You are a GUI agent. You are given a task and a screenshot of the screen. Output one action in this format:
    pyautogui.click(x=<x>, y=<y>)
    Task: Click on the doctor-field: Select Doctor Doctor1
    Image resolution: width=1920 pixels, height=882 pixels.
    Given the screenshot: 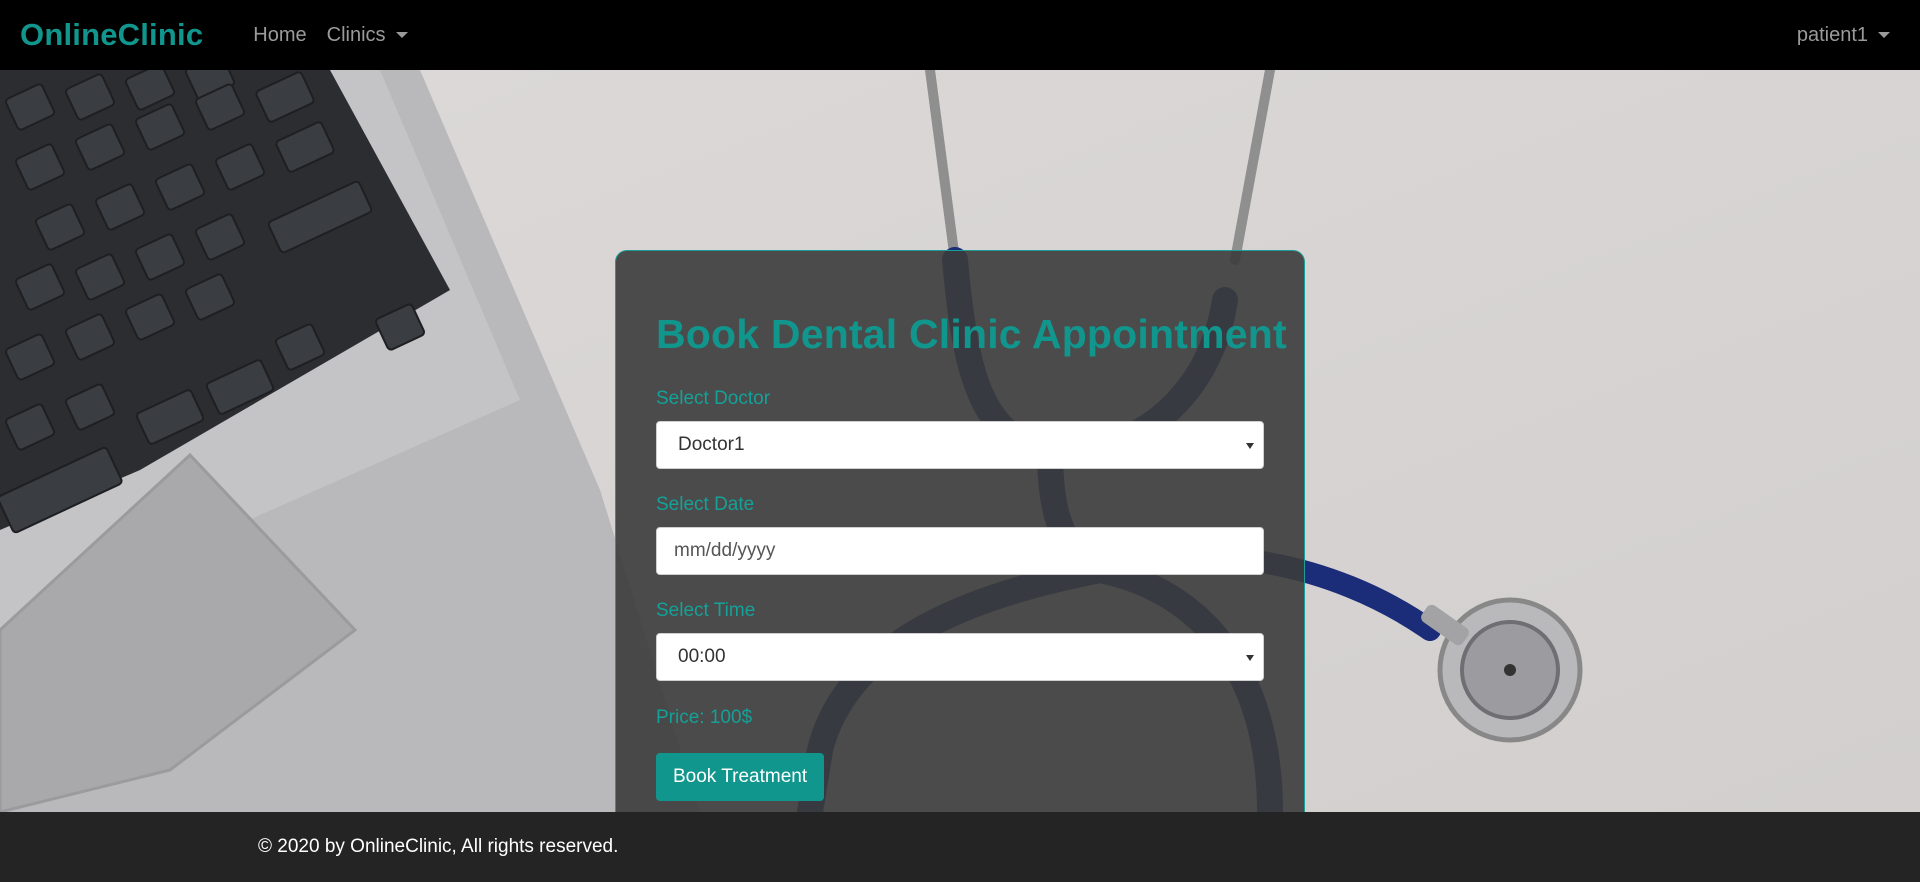 What is the action you would take?
    pyautogui.click(x=960, y=428)
    